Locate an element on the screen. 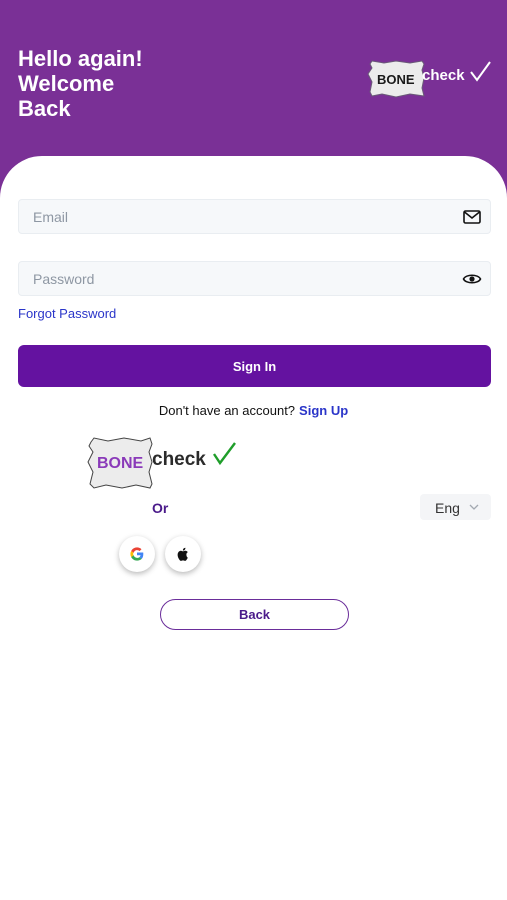 The height and width of the screenshot is (900, 507). forgot-password-link: Forgot Password is located at coordinates (67, 313).